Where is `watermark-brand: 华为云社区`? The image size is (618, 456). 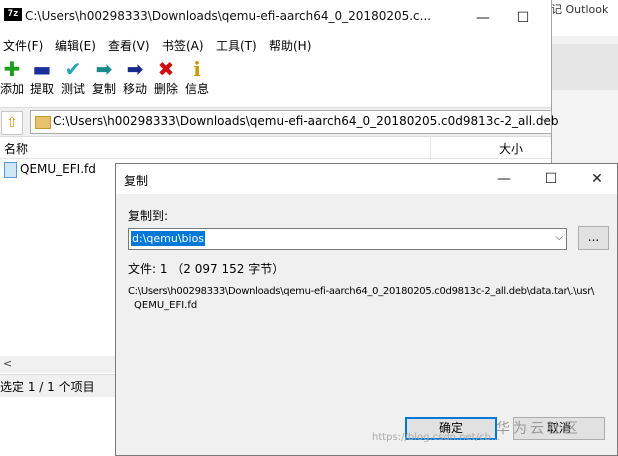
watermark-brand: 华为云社区 is located at coordinates (538, 429).